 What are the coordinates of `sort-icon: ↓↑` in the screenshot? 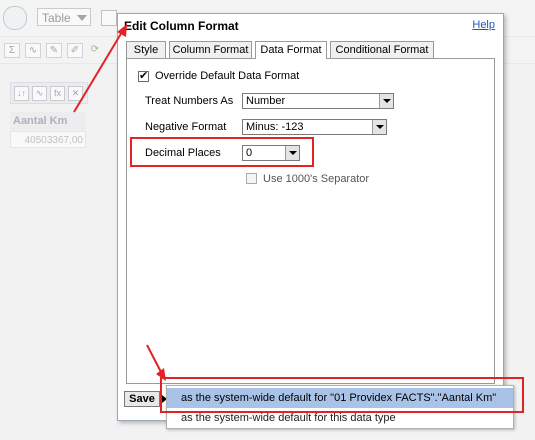 It's located at (21, 93).